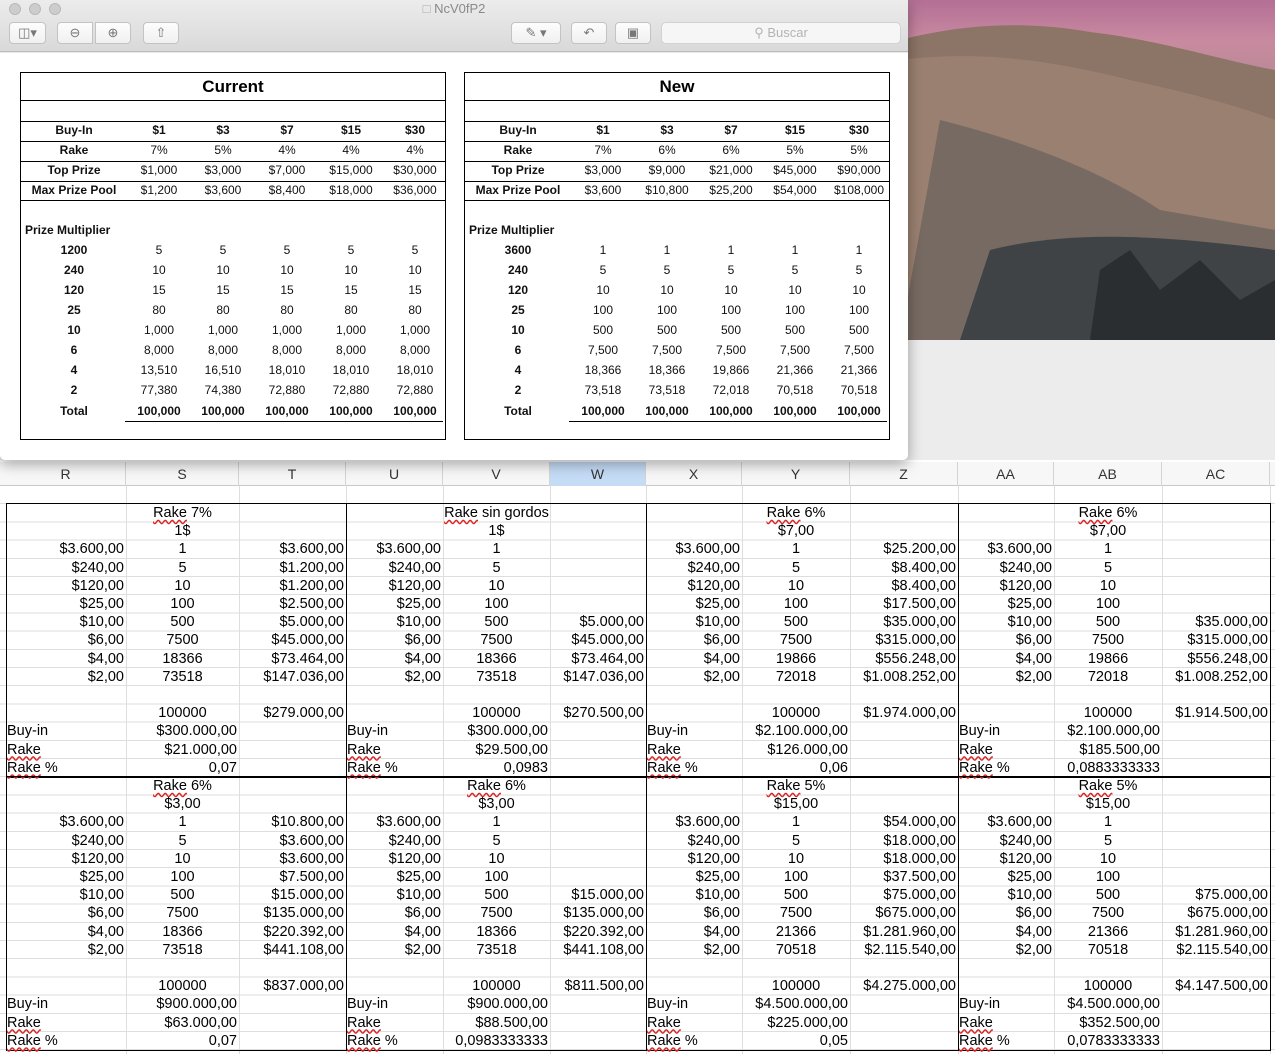 The width and height of the screenshot is (1275, 1054). I want to click on divider, so click(677, 200).